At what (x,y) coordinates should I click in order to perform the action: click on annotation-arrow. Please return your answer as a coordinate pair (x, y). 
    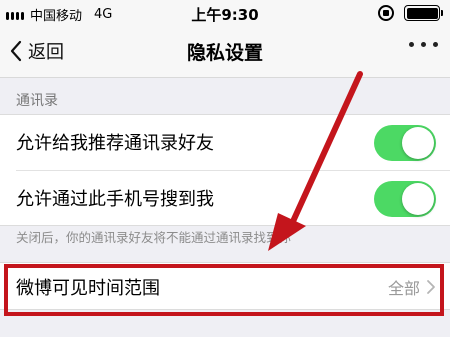
    Looking at the image, I should click on (315, 161).